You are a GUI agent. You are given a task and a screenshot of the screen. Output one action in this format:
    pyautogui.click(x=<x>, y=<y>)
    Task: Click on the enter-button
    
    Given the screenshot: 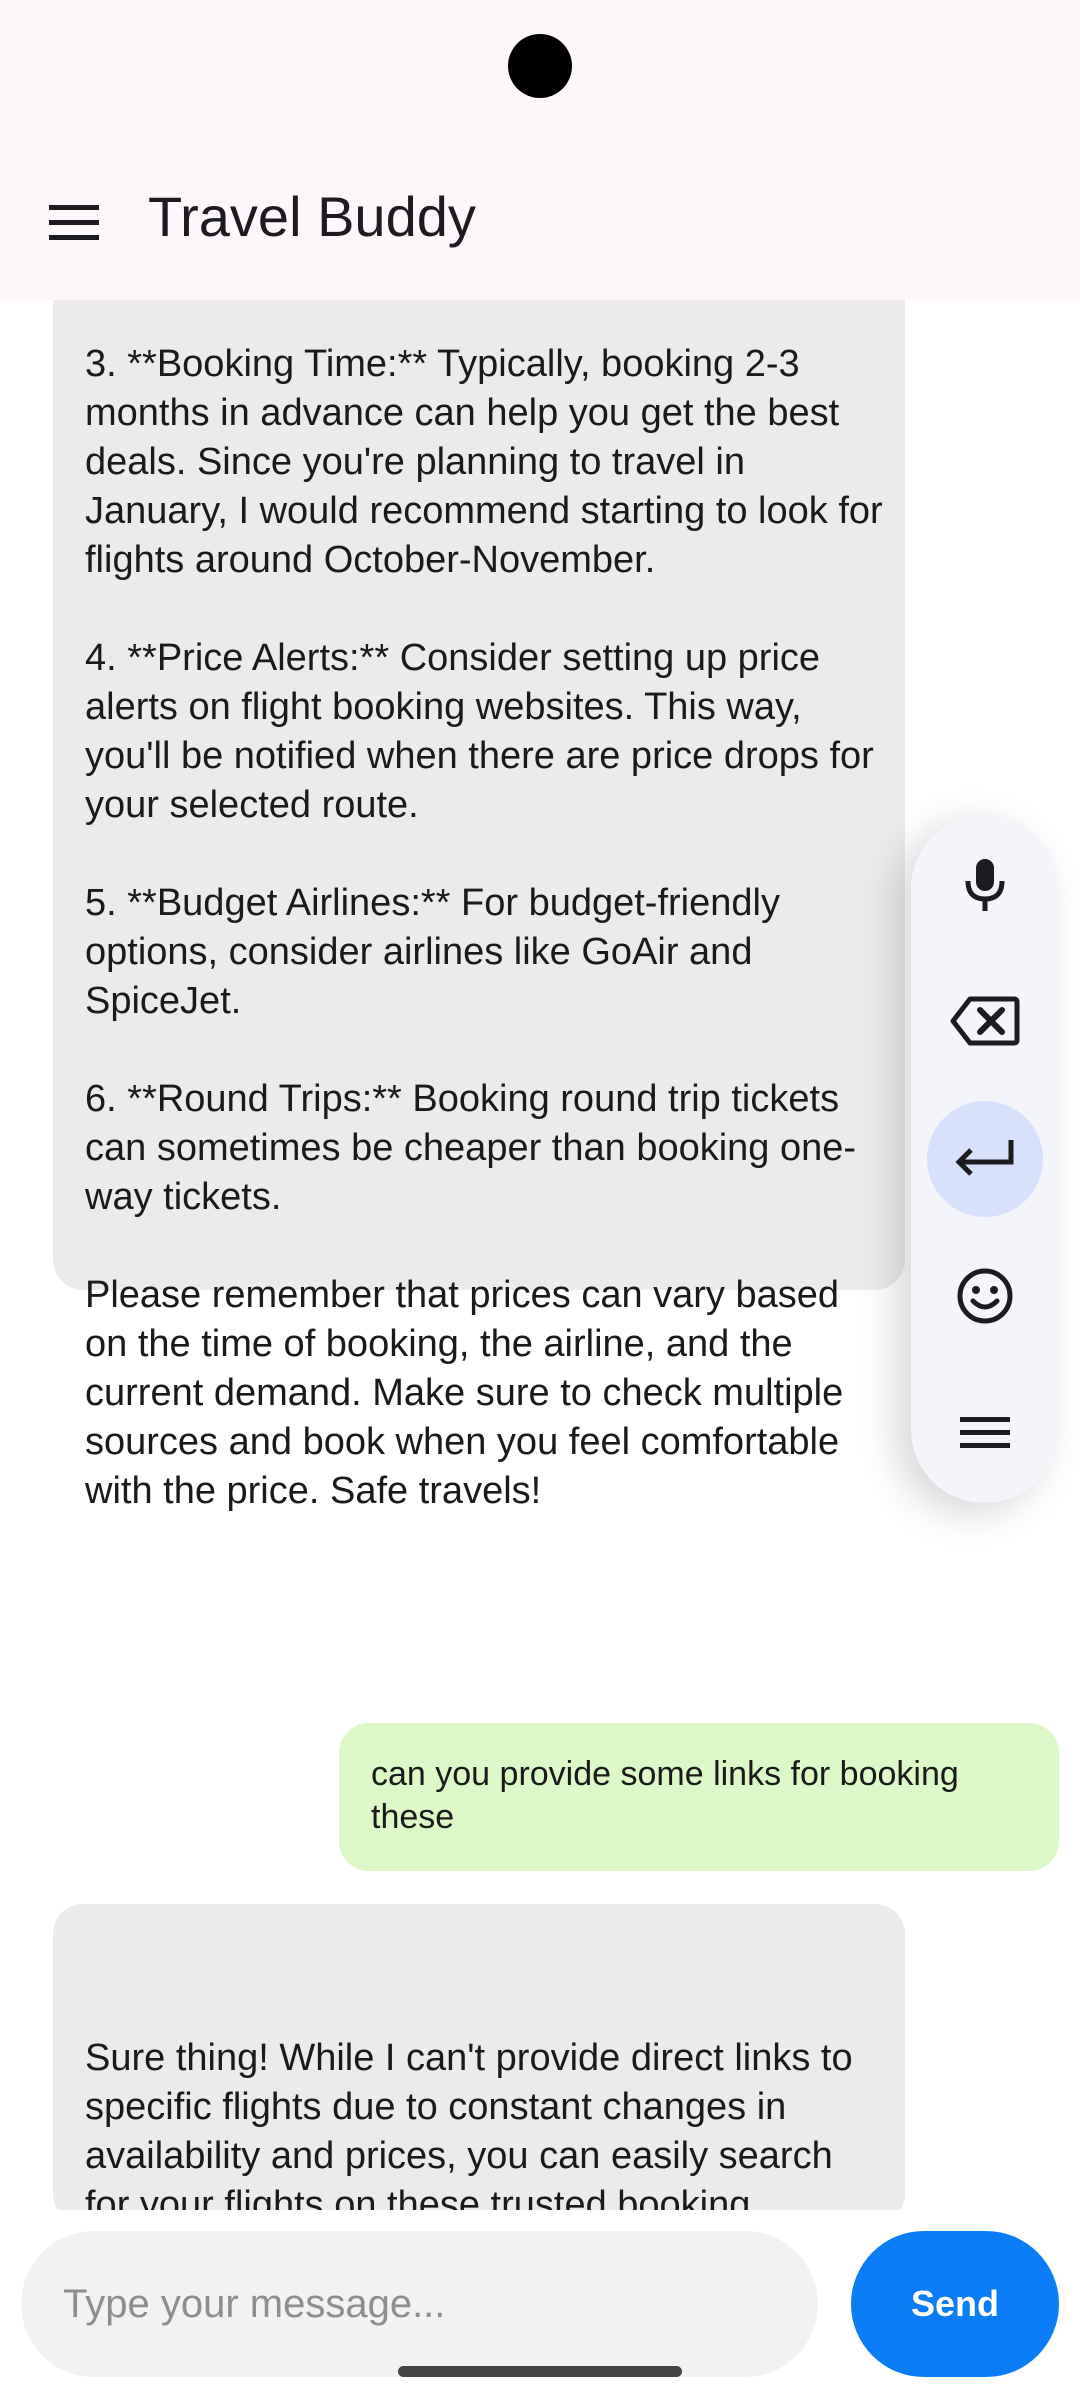 What is the action you would take?
    pyautogui.click(x=985, y=1159)
    